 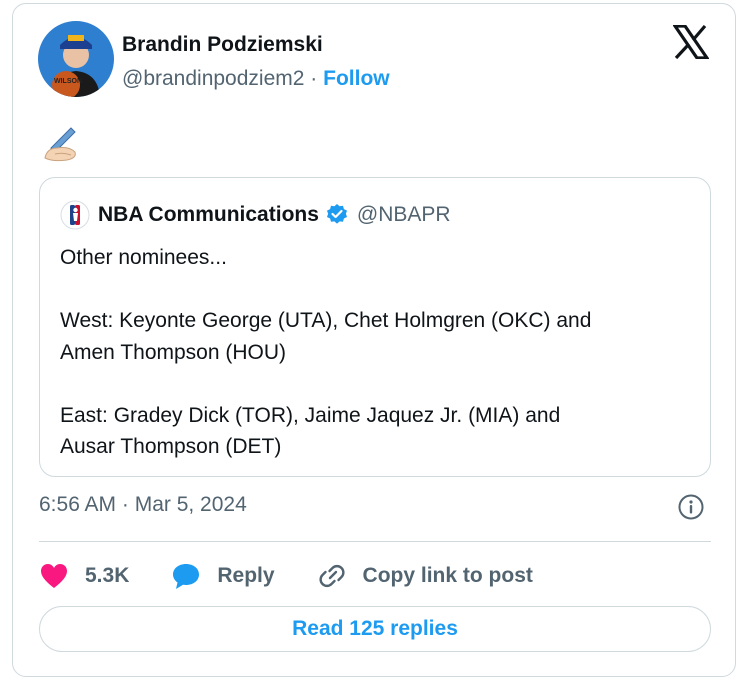 I want to click on reply-label: Reply, so click(x=246, y=575).